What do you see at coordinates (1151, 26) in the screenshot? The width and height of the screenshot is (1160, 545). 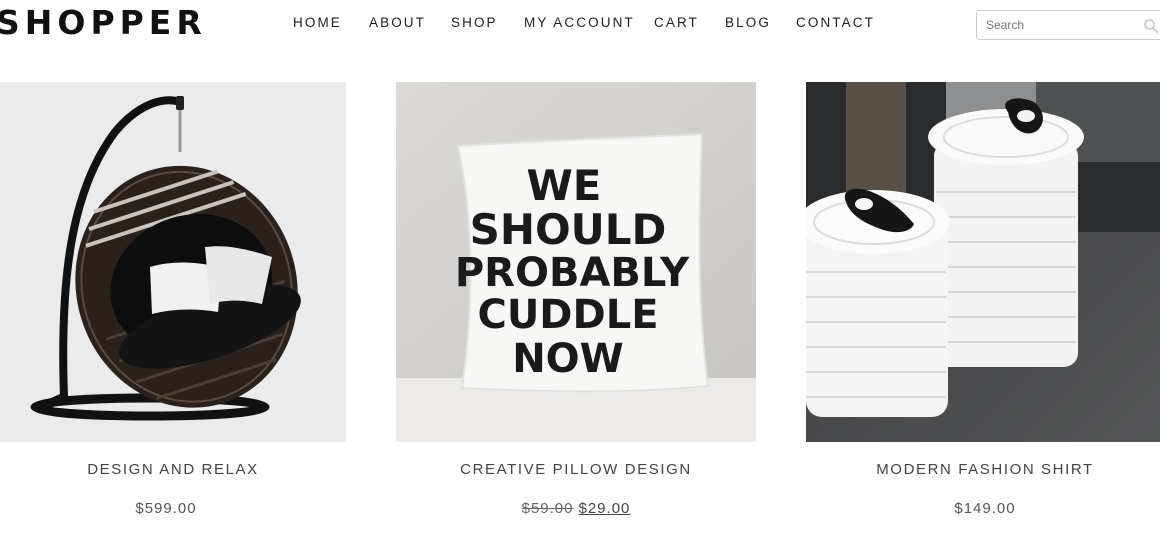 I see `search-icon` at bounding box center [1151, 26].